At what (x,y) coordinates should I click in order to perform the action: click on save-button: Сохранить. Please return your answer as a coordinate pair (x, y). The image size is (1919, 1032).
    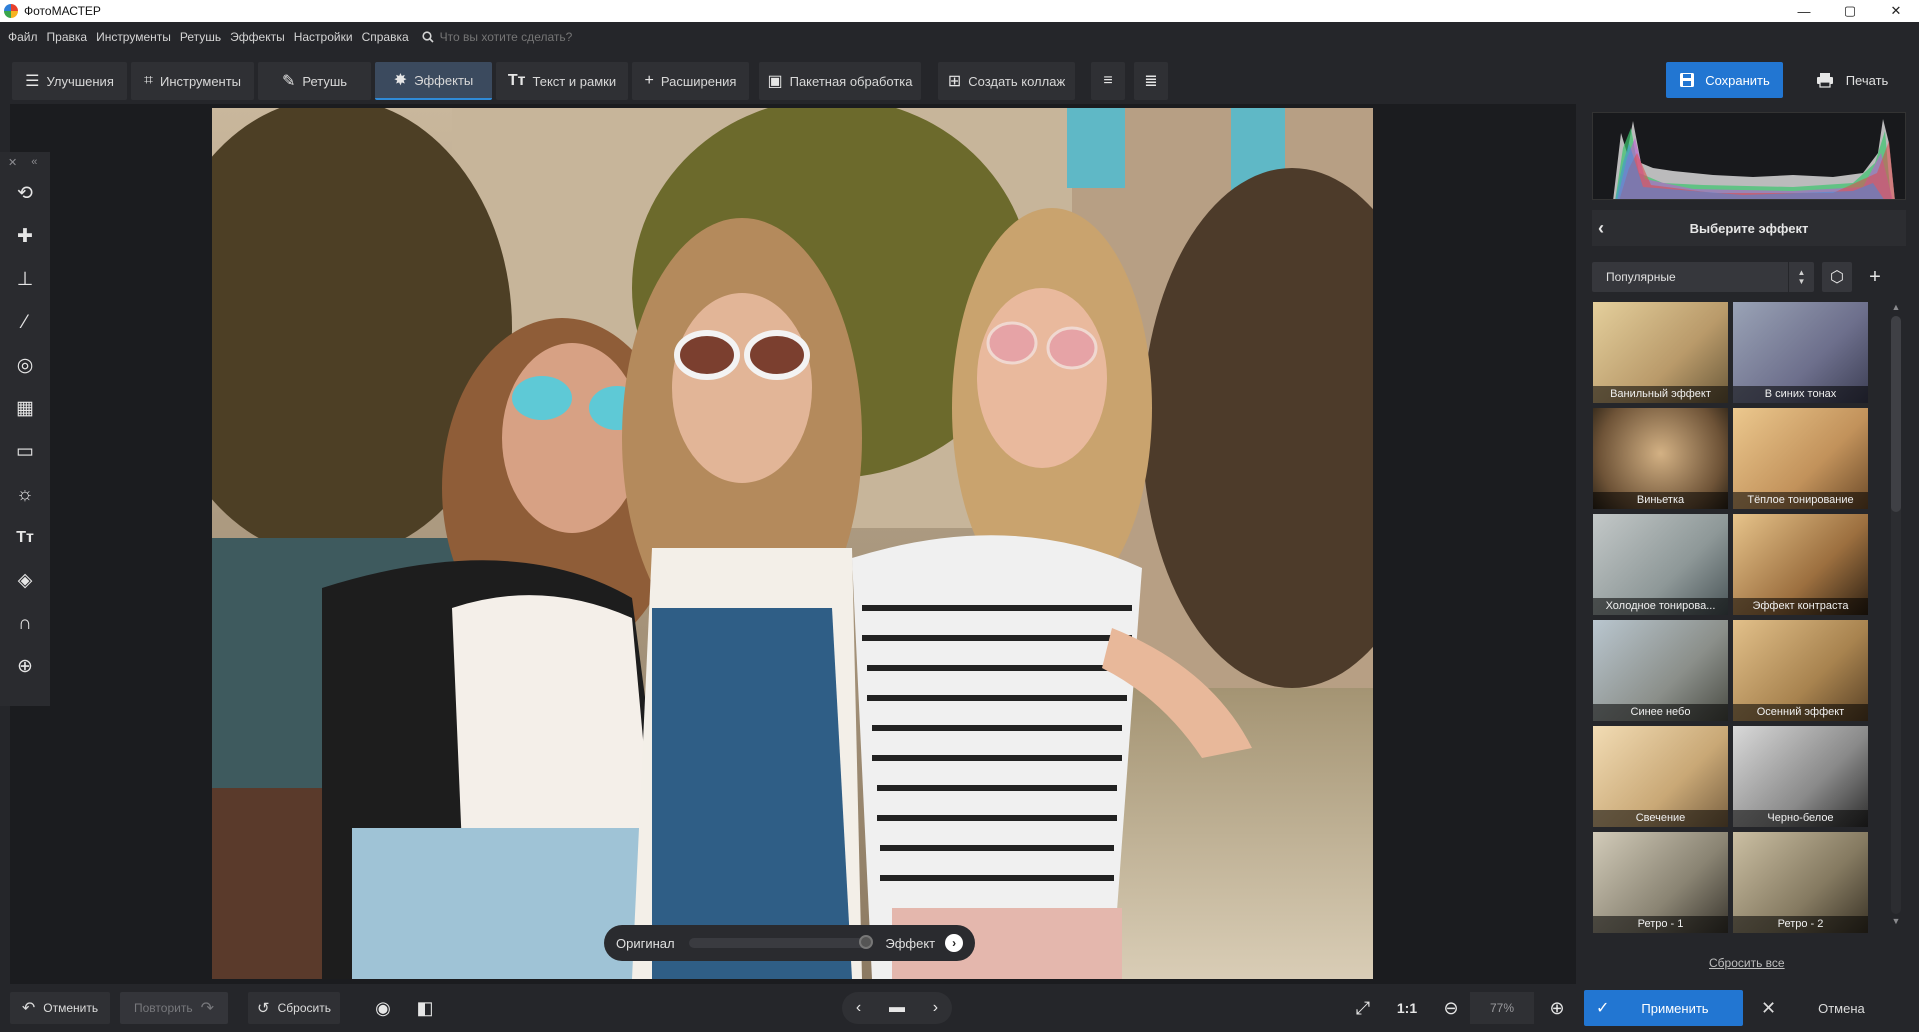
    Looking at the image, I should click on (1724, 80).